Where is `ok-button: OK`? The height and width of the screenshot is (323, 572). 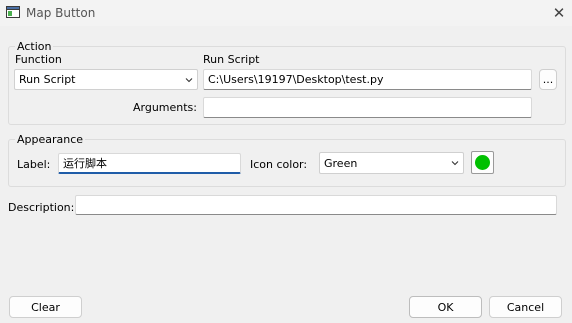 ok-button: OK is located at coordinates (445, 307).